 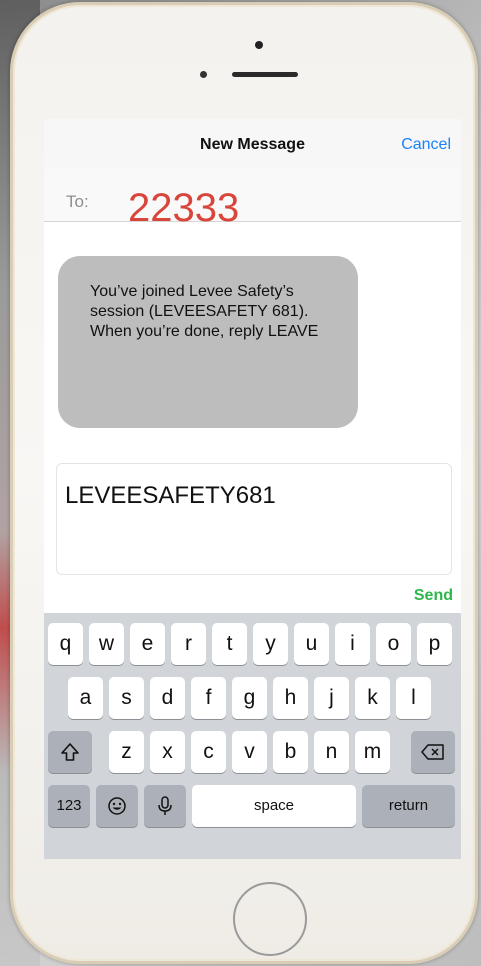 What do you see at coordinates (85, 698) in the screenshot?
I see `key-a: a` at bounding box center [85, 698].